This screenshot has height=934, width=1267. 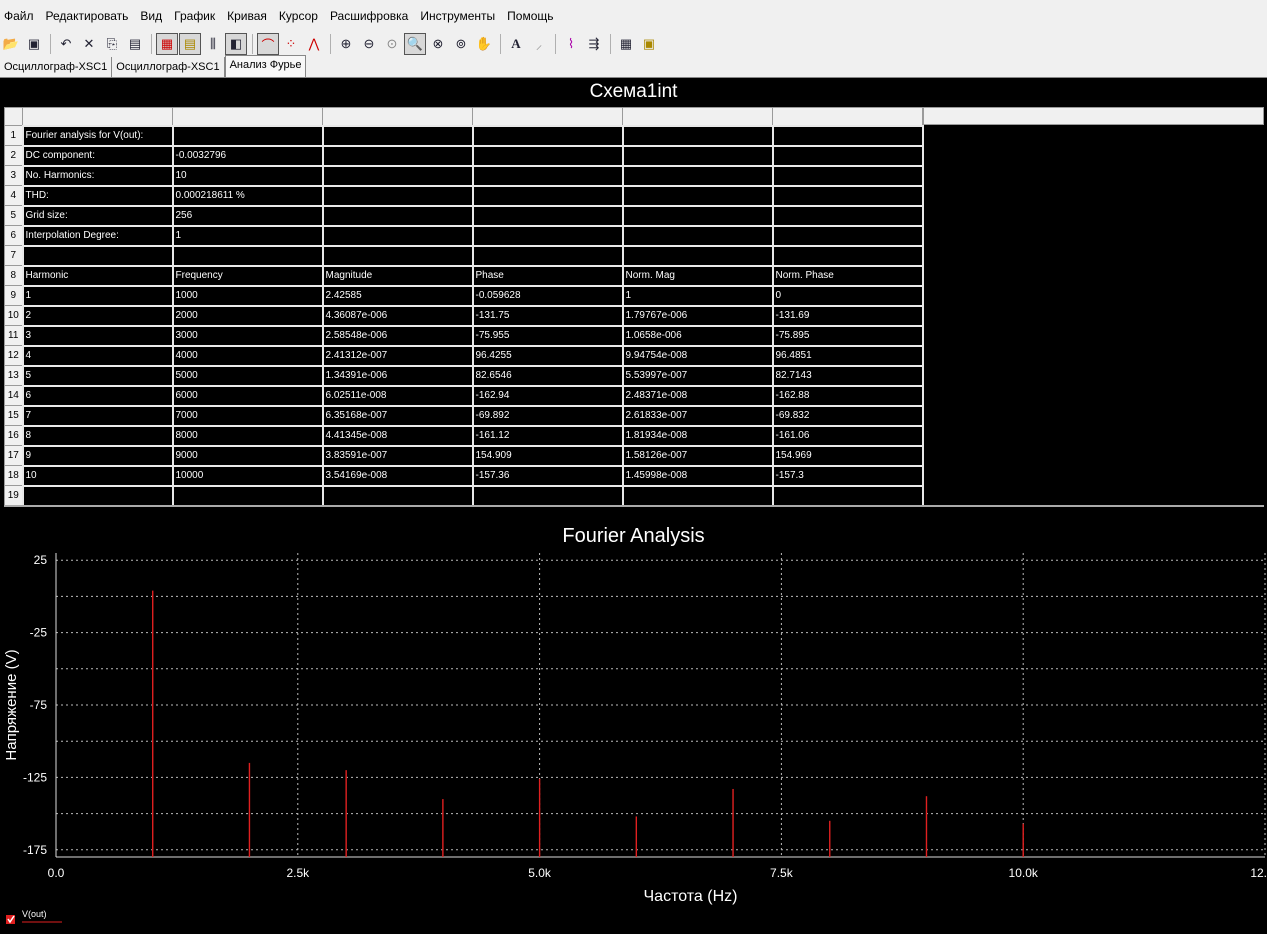 What do you see at coordinates (397, 435) in the screenshot?
I see `table-cell: 4.41345e-008` at bounding box center [397, 435].